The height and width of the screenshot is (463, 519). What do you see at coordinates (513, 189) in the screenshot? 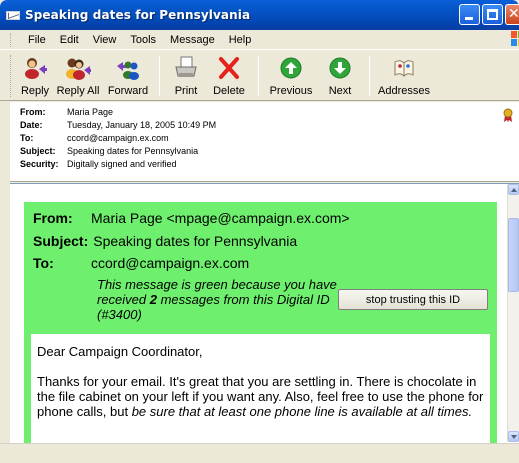
I see `scroll-up-arrow-icon` at bounding box center [513, 189].